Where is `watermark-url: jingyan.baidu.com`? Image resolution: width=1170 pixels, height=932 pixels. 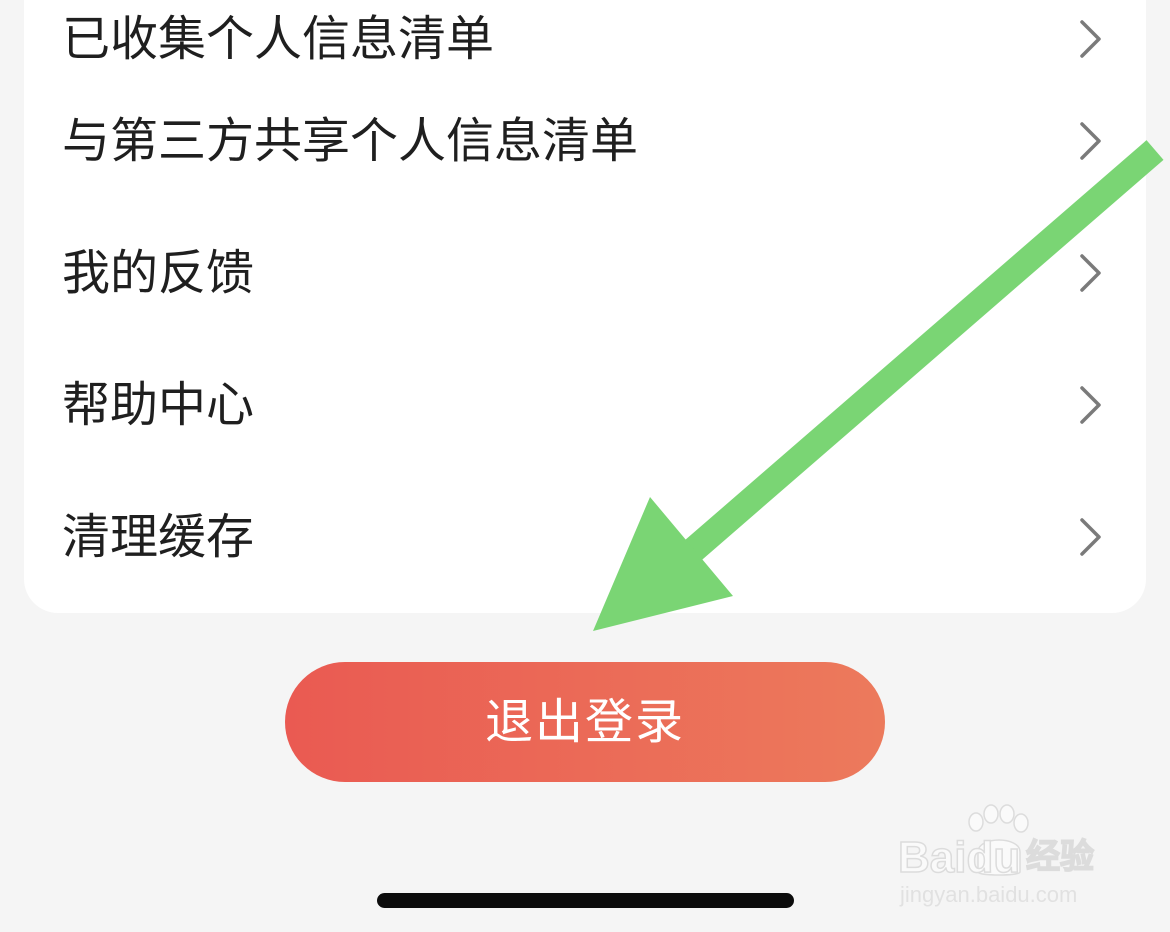
watermark-url: jingyan.baidu.com is located at coordinates (988, 894).